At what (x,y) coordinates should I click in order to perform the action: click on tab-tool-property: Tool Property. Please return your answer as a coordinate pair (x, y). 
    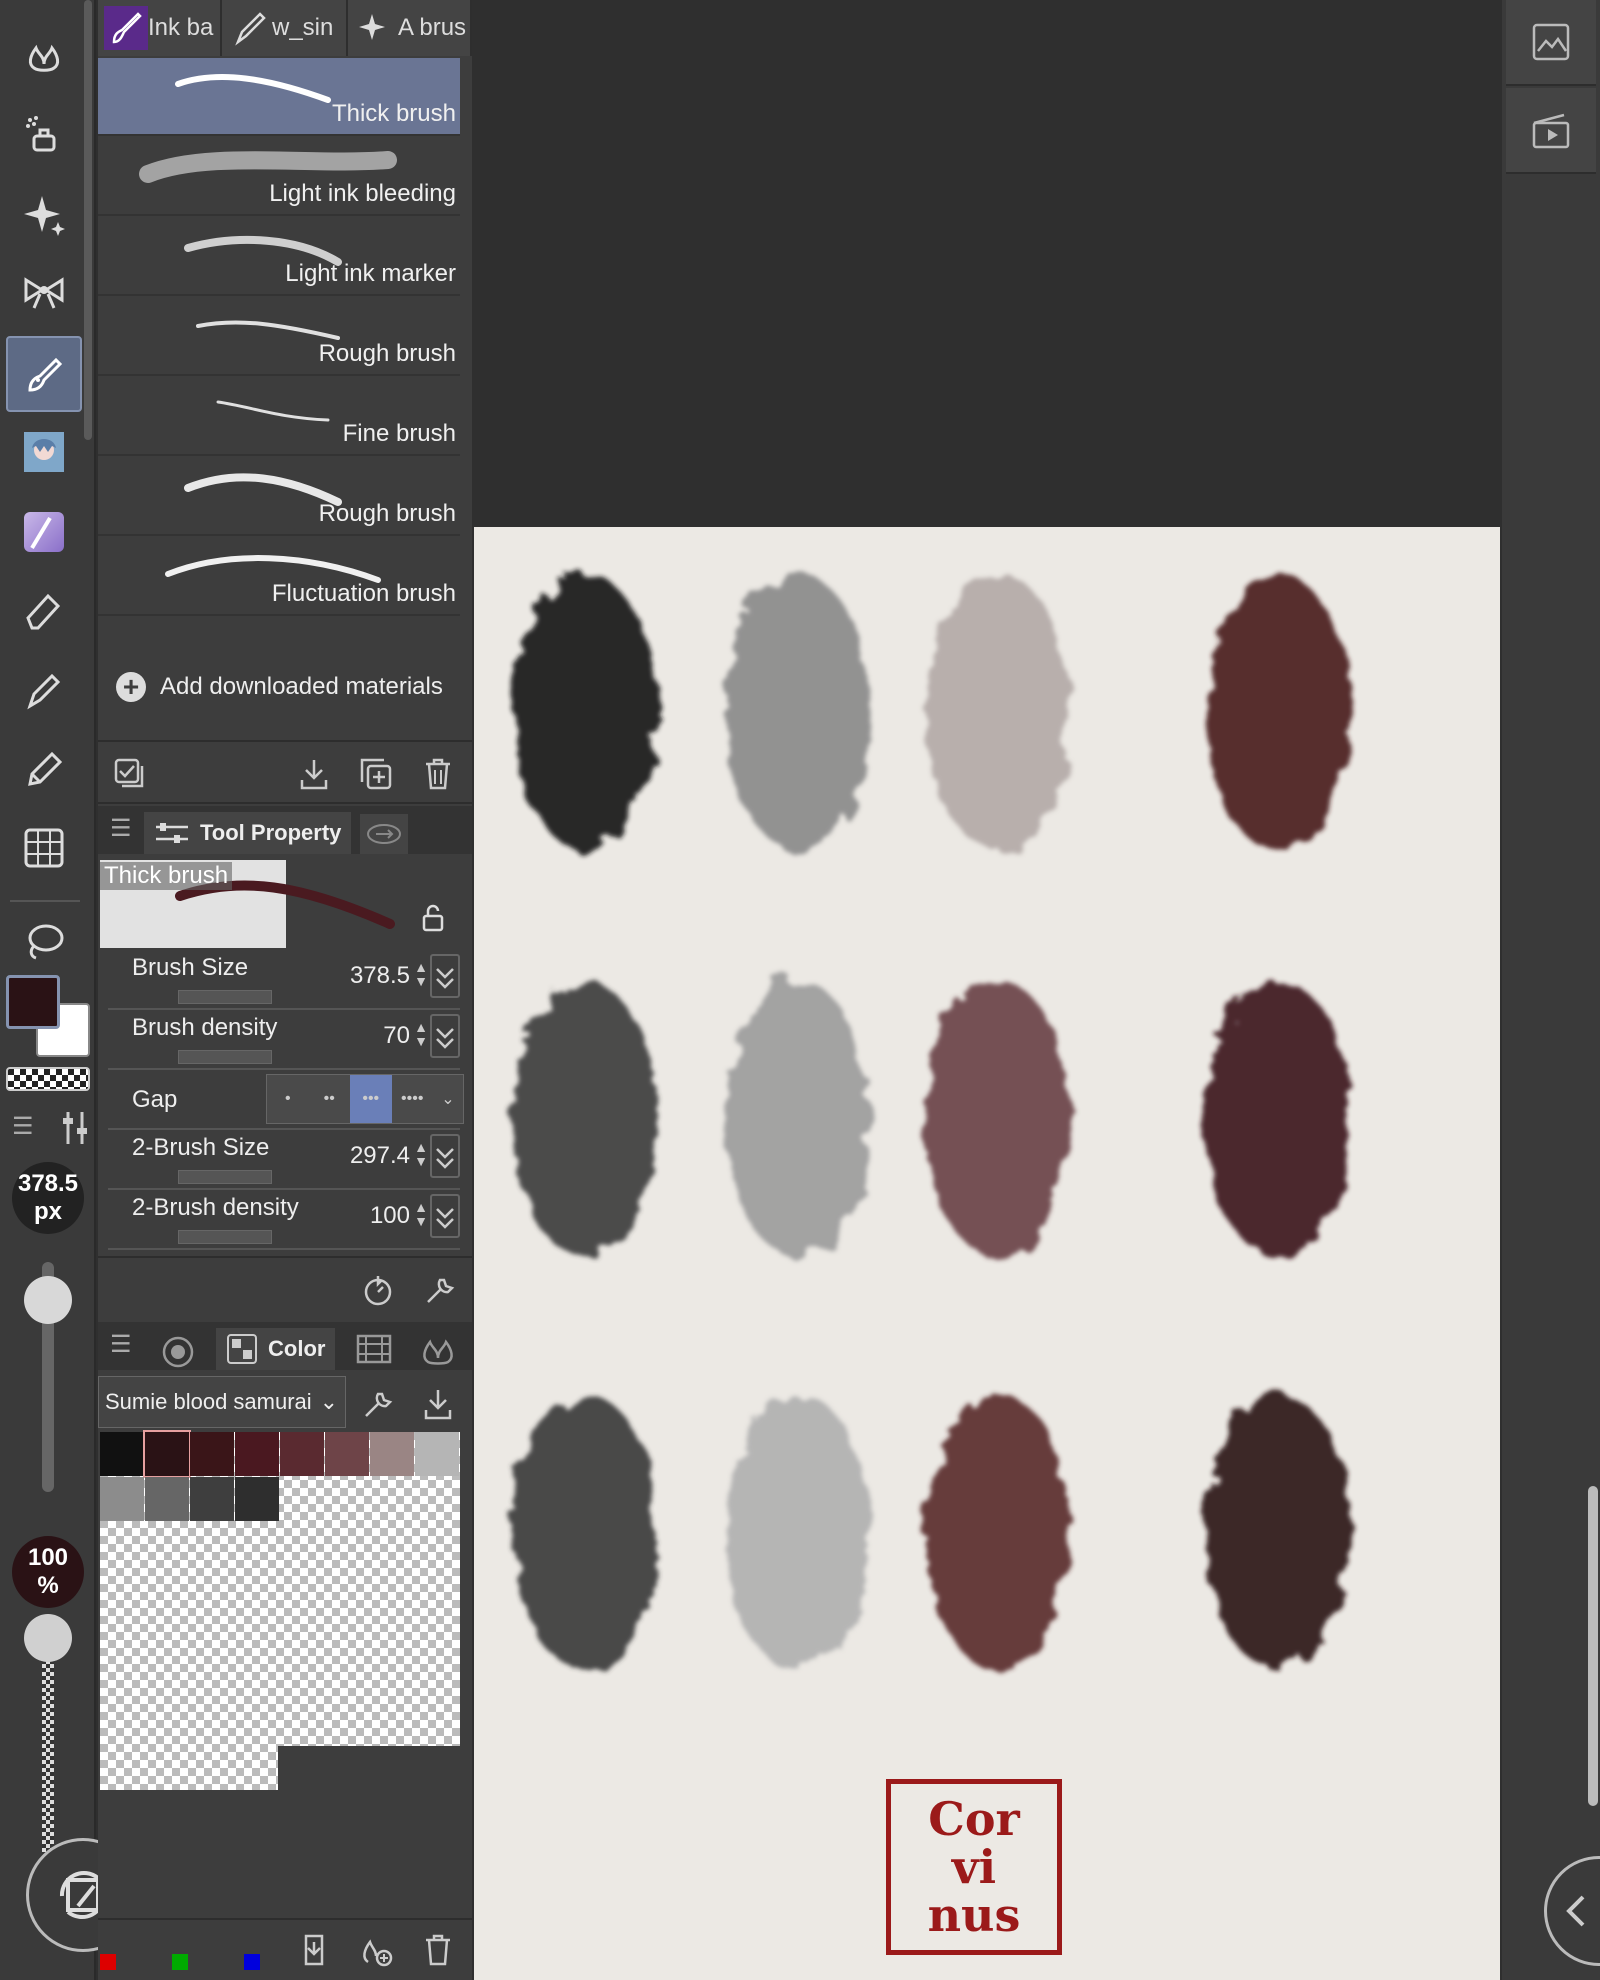
    Looking at the image, I should click on (248, 833).